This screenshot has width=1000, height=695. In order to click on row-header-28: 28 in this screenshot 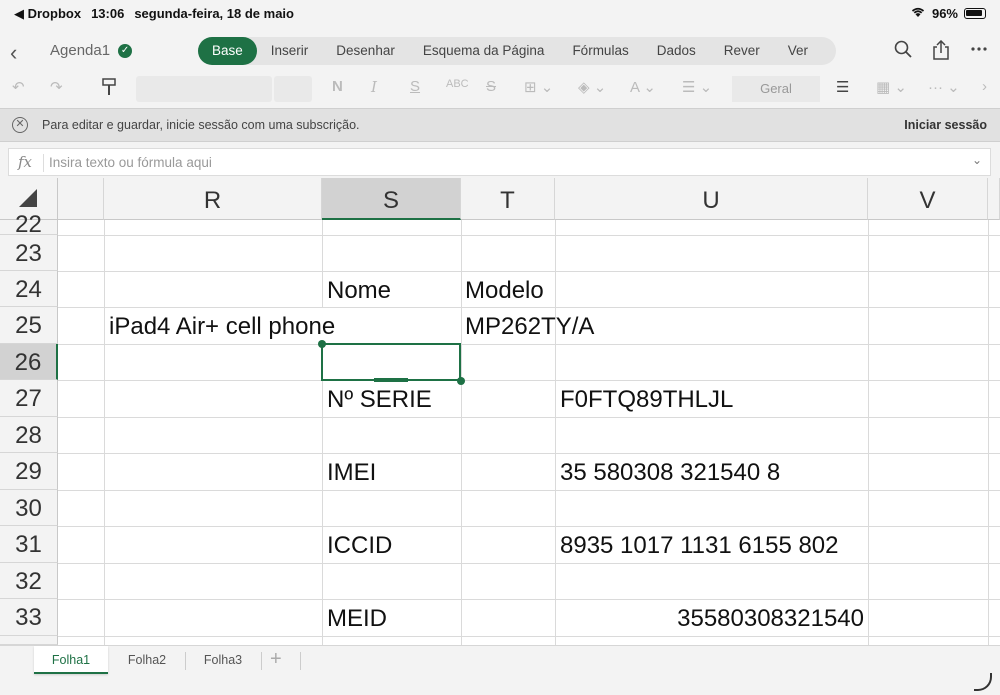, I will do `click(29, 435)`.